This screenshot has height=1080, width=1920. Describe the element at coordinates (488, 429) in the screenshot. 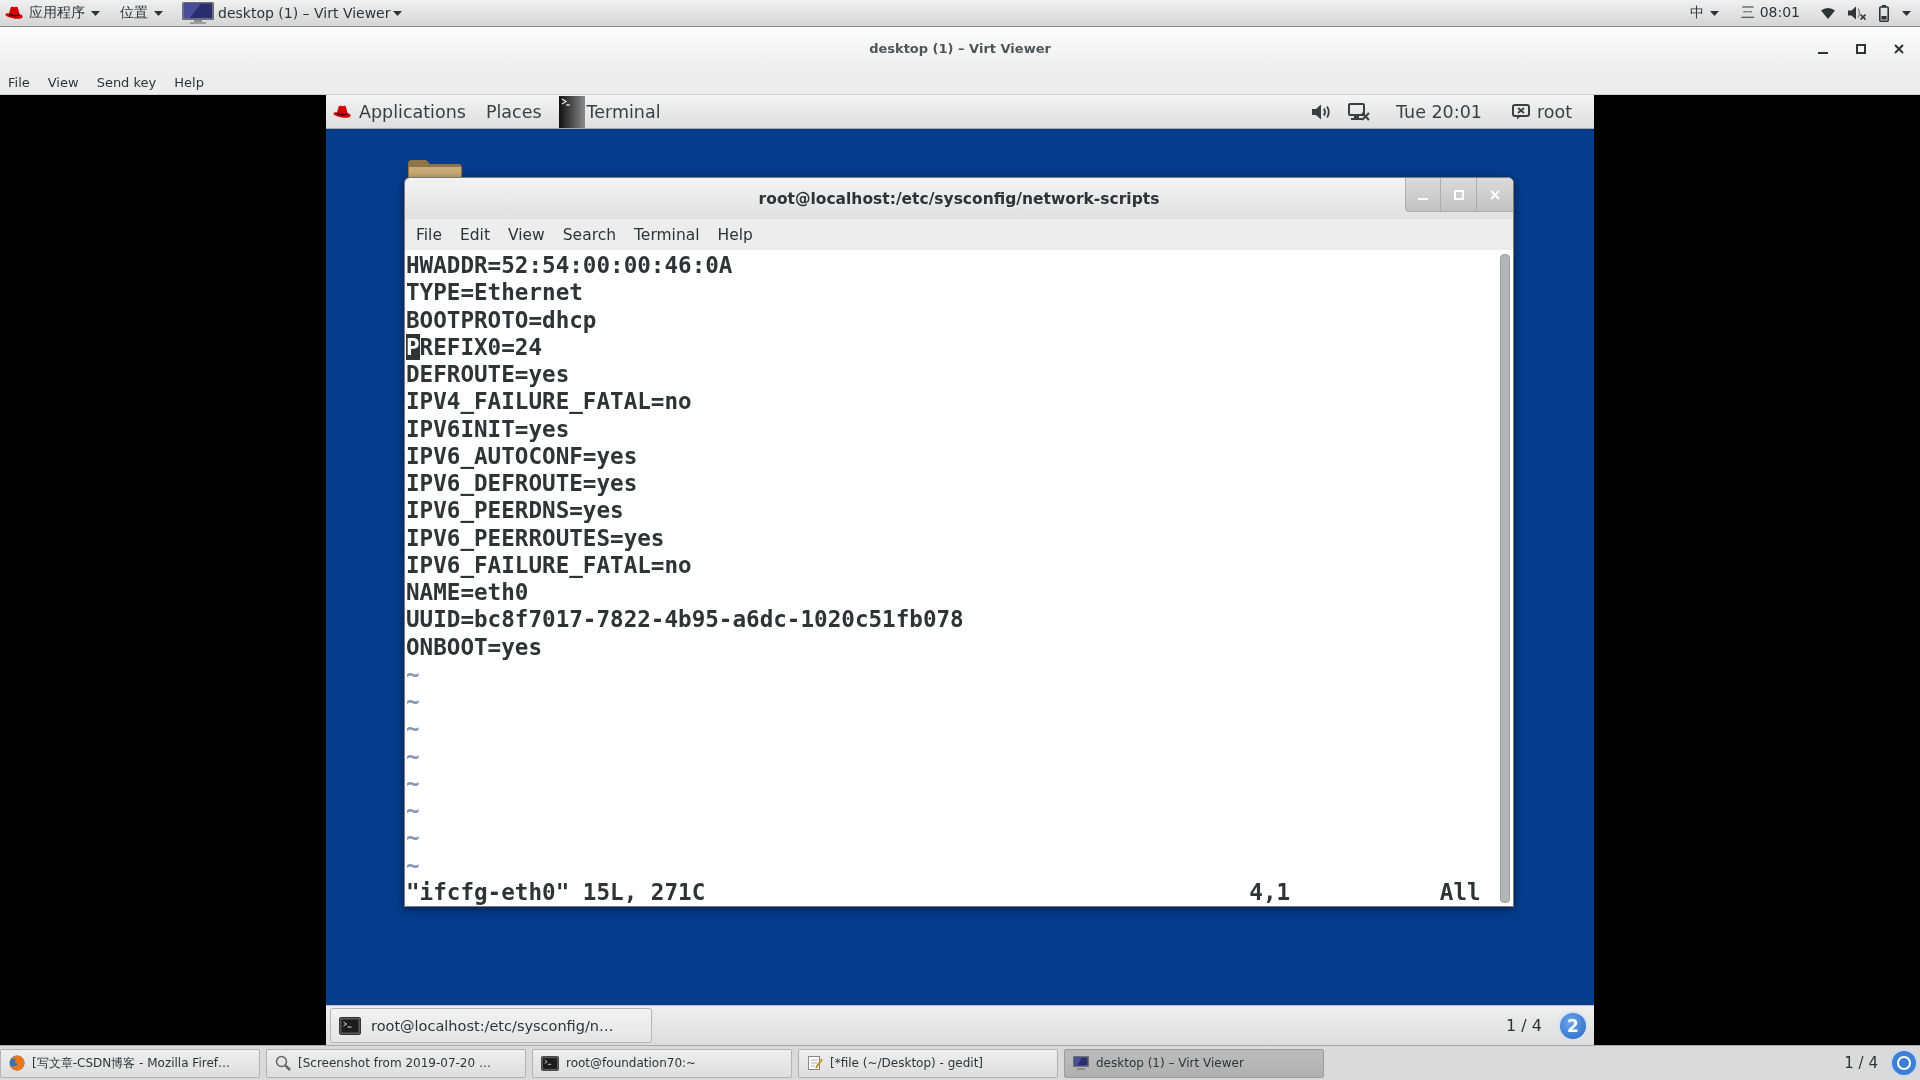

I see `code-line: IPV6INIT=yes` at that location.